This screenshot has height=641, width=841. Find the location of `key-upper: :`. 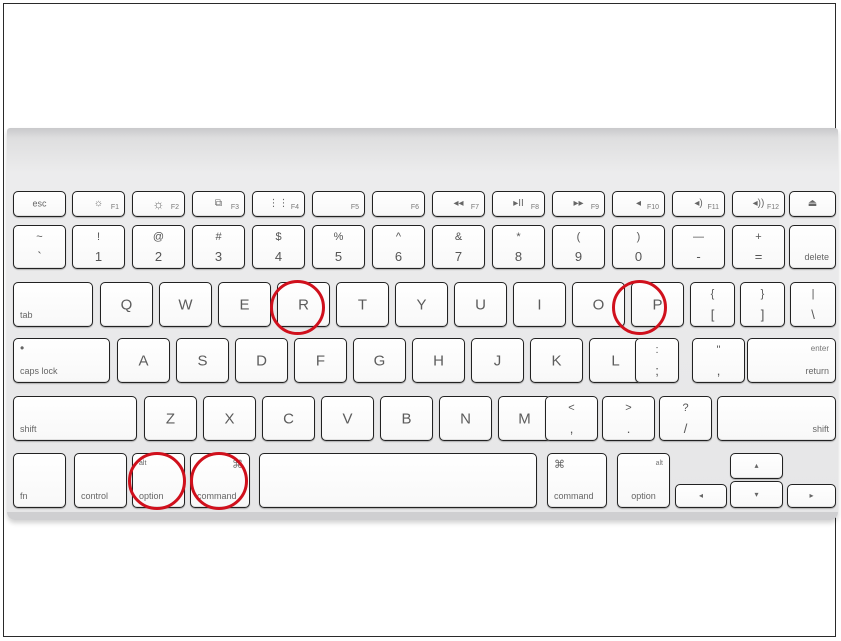

key-upper: : is located at coordinates (657, 350).